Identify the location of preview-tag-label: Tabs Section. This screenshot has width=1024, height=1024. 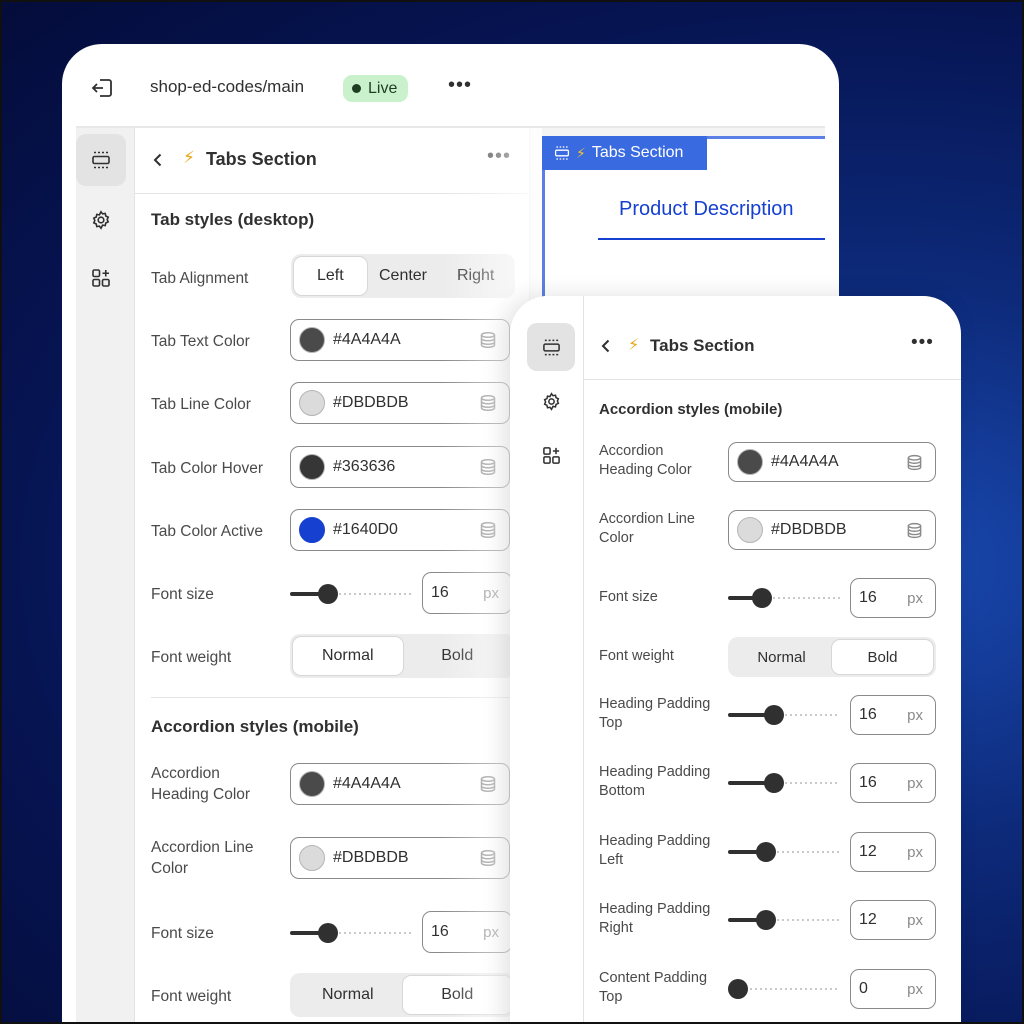
(637, 152).